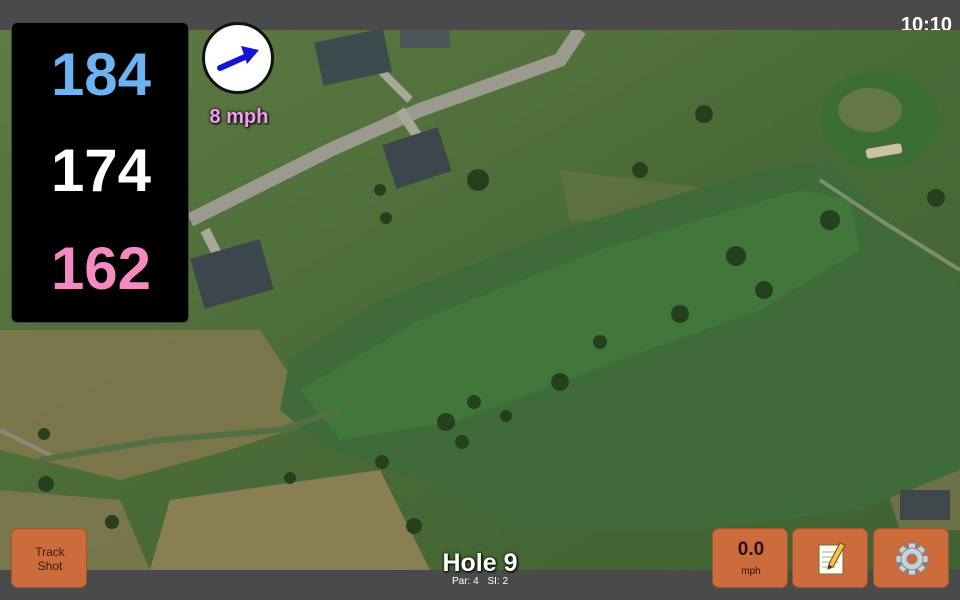 This screenshot has height=600, width=960. Describe the element at coordinates (498, 581) in the screenshot. I see `hole-stroke-index: SI: 2` at that location.